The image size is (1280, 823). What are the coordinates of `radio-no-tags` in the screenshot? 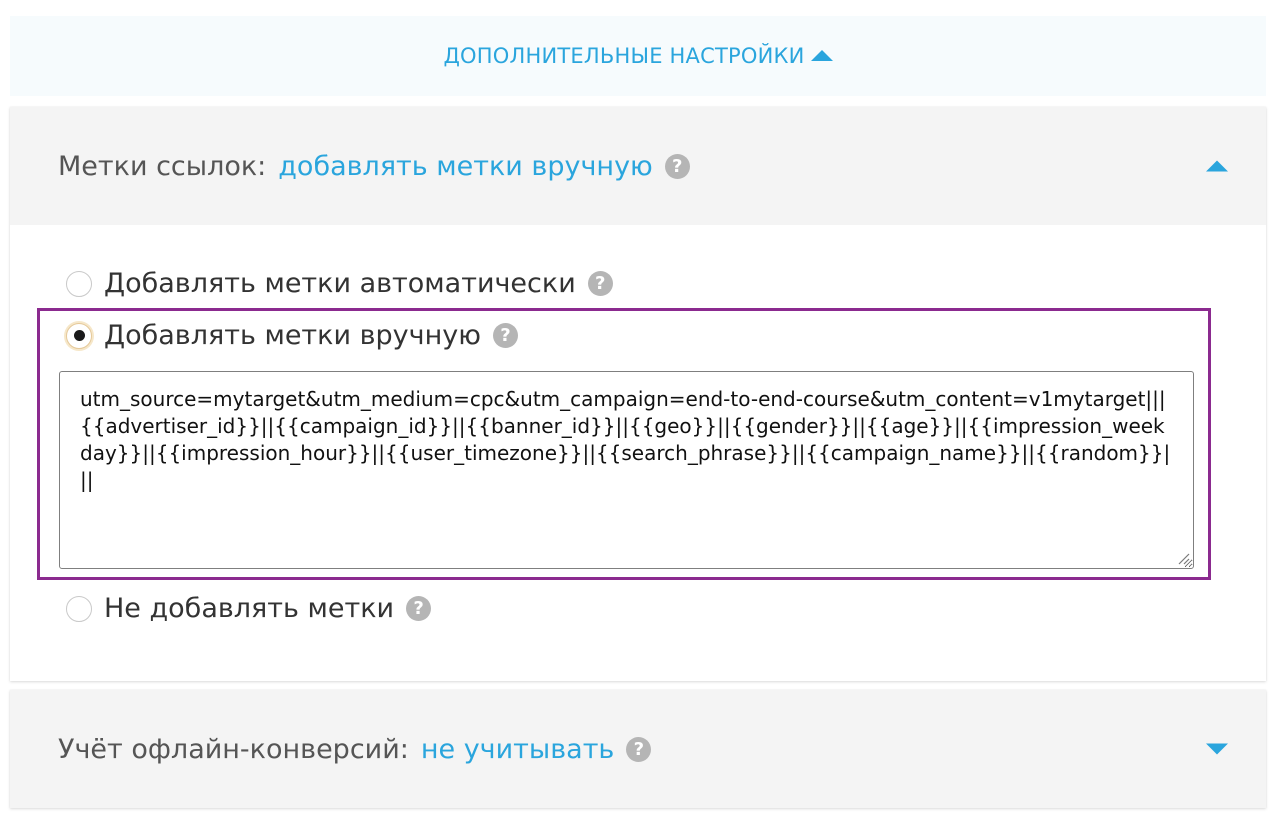 It's located at (79, 608).